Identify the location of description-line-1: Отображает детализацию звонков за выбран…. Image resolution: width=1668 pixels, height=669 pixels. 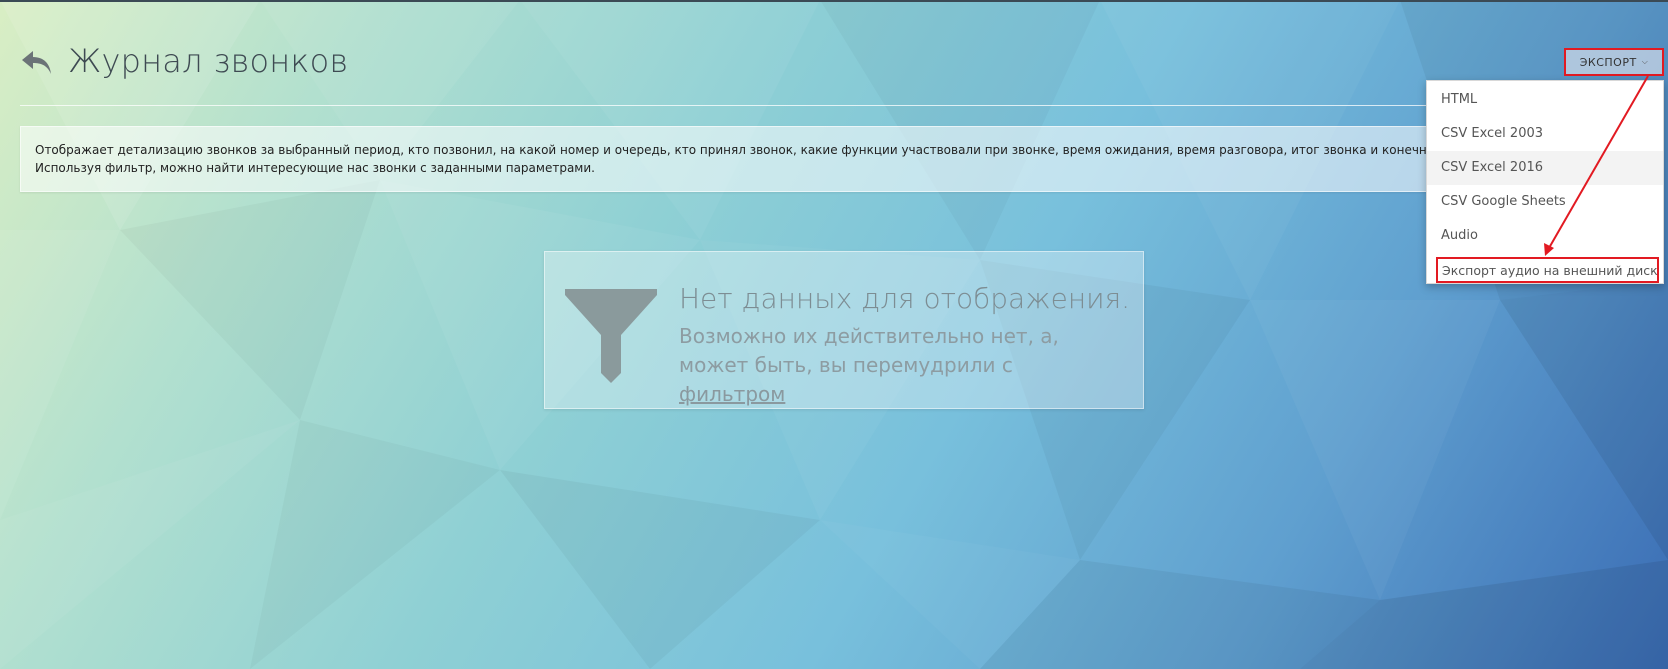
(731, 150).